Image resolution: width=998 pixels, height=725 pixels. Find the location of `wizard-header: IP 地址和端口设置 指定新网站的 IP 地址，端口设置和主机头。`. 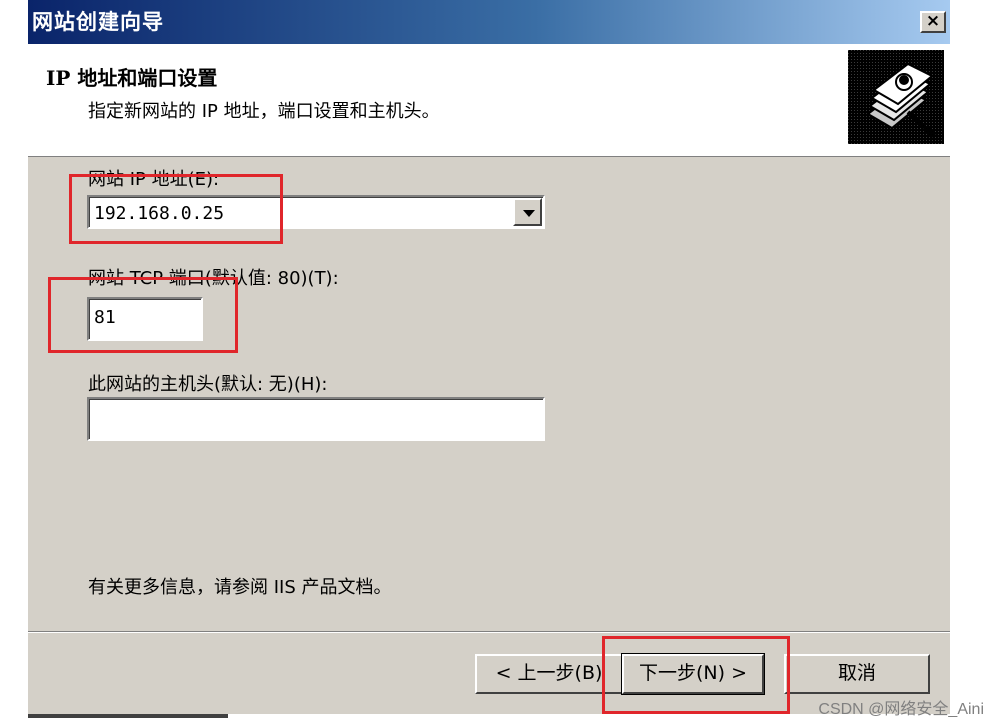

wizard-header: IP 地址和端口设置 指定新网站的 IP 地址，端口设置和主机头。 is located at coordinates (489, 100).